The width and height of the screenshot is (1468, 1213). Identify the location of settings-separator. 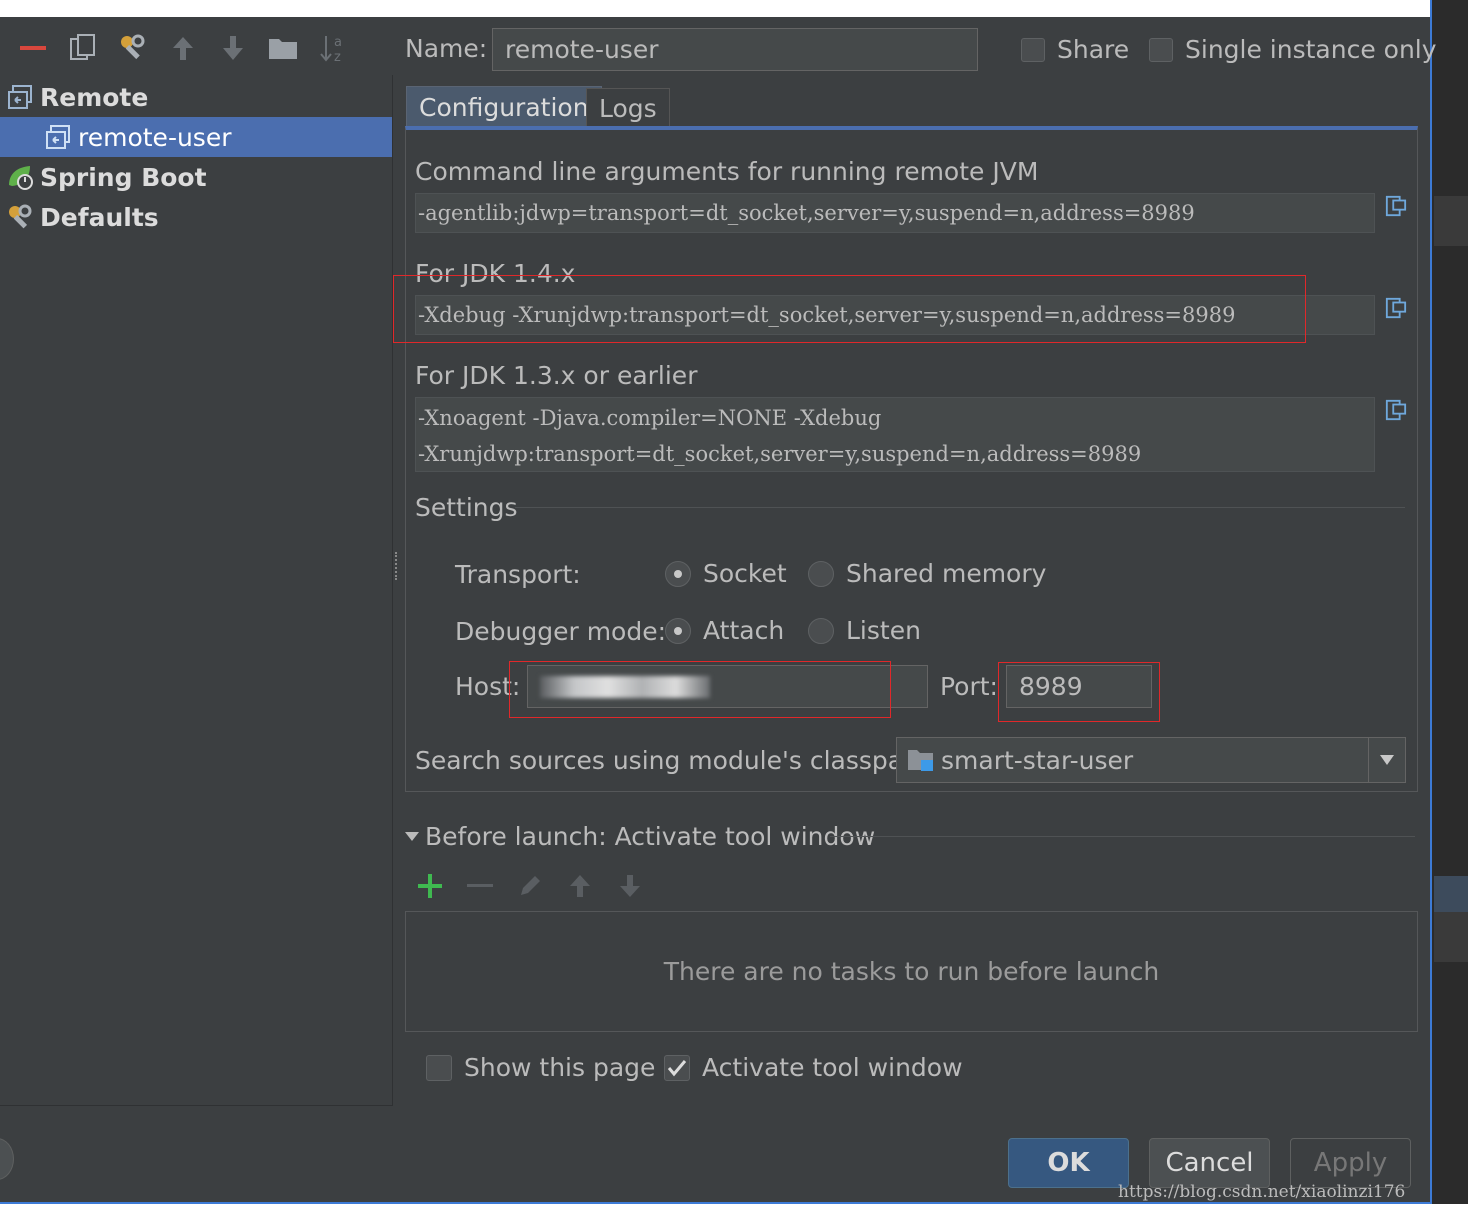
(960, 507).